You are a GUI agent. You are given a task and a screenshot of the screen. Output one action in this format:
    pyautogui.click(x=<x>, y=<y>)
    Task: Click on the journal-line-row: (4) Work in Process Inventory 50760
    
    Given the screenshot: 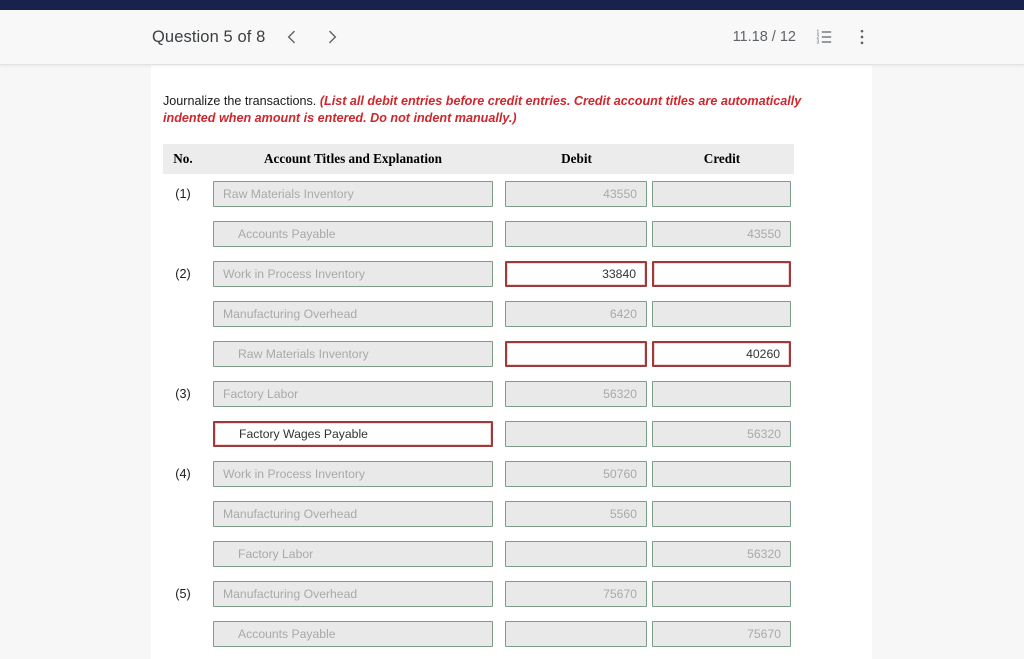 What is the action you would take?
    pyautogui.click(x=478, y=474)
    